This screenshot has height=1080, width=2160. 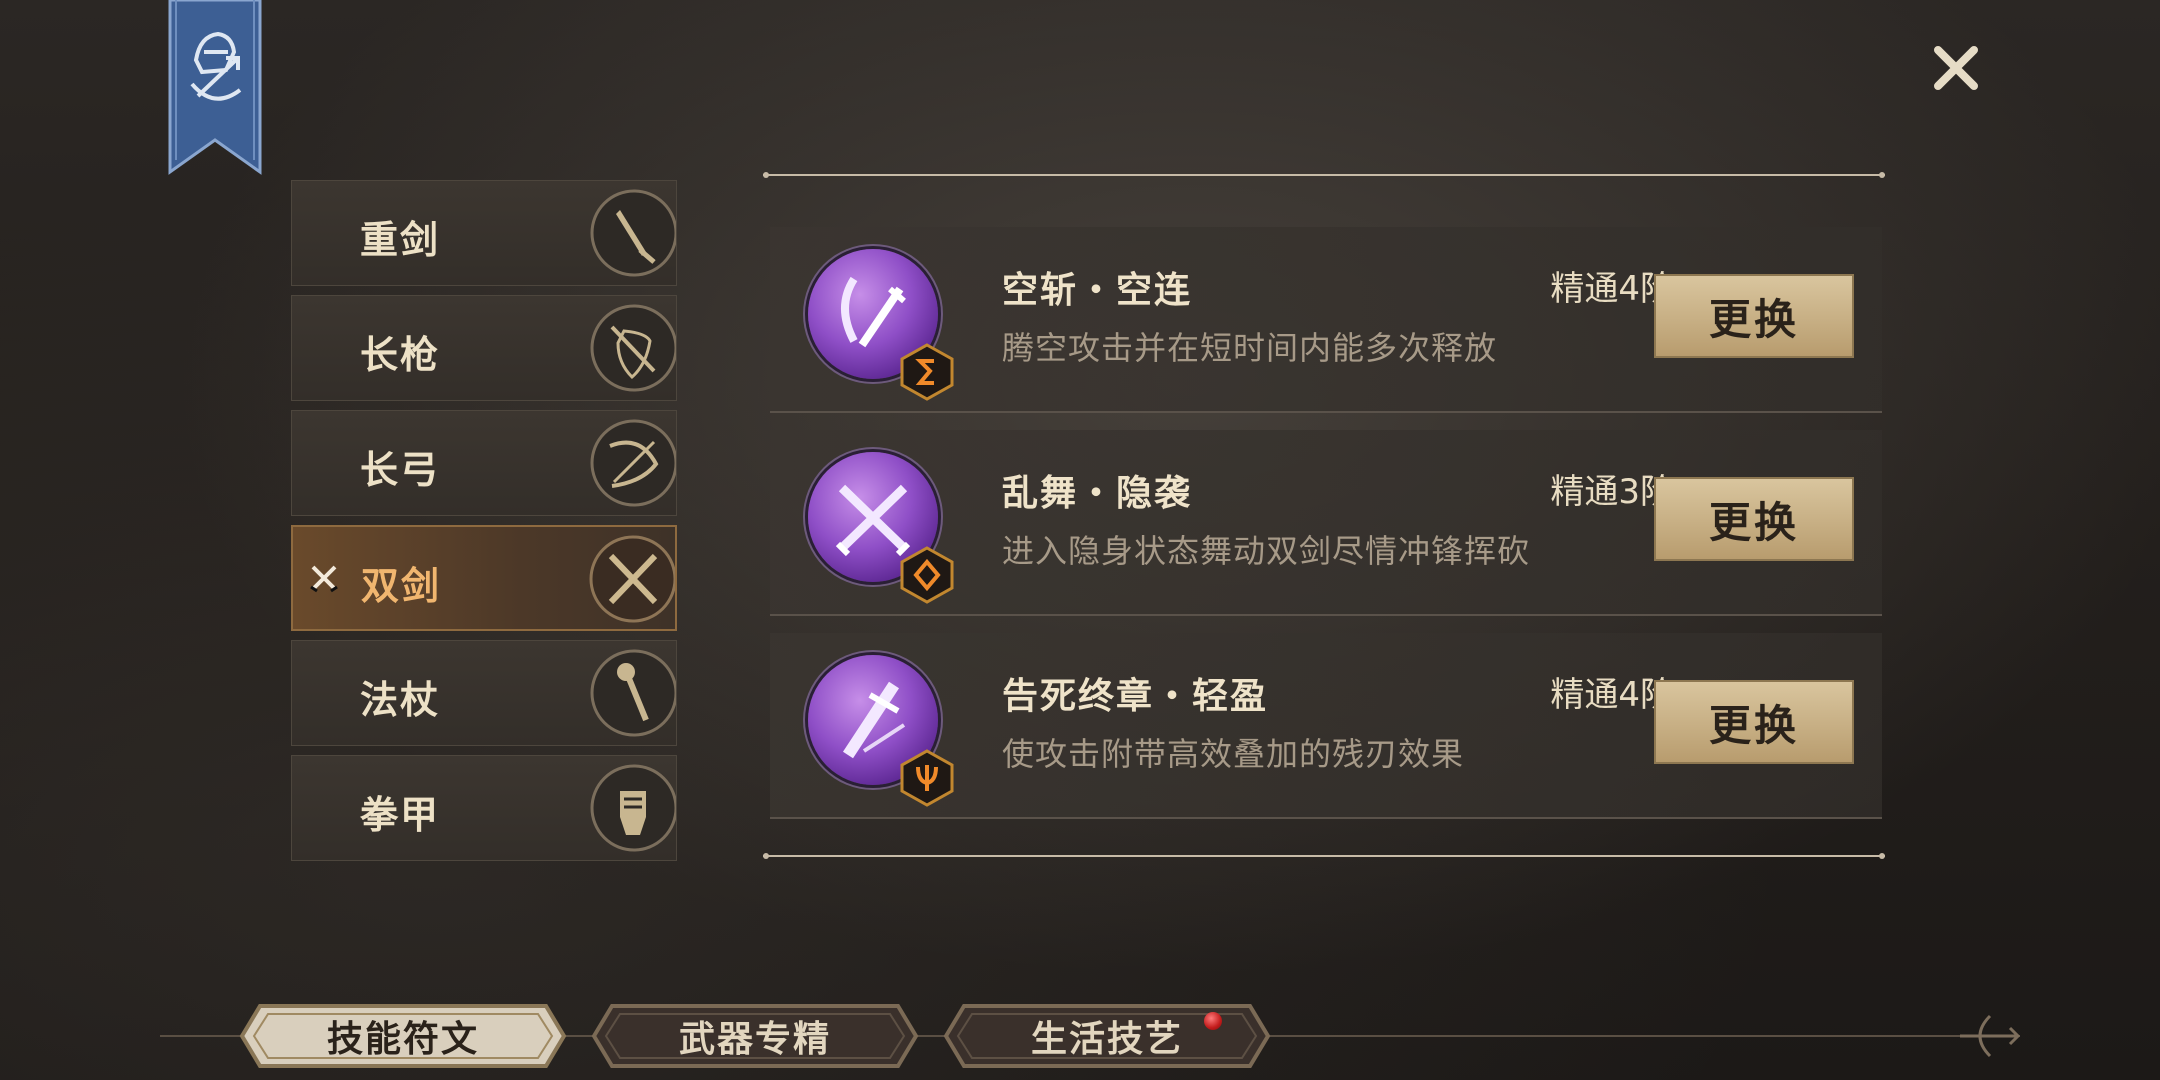 What do you see at coordinates (927, 575) in the screenshot?
I see `rune-badge-diamond-icon` at bounding box center [927, 575].